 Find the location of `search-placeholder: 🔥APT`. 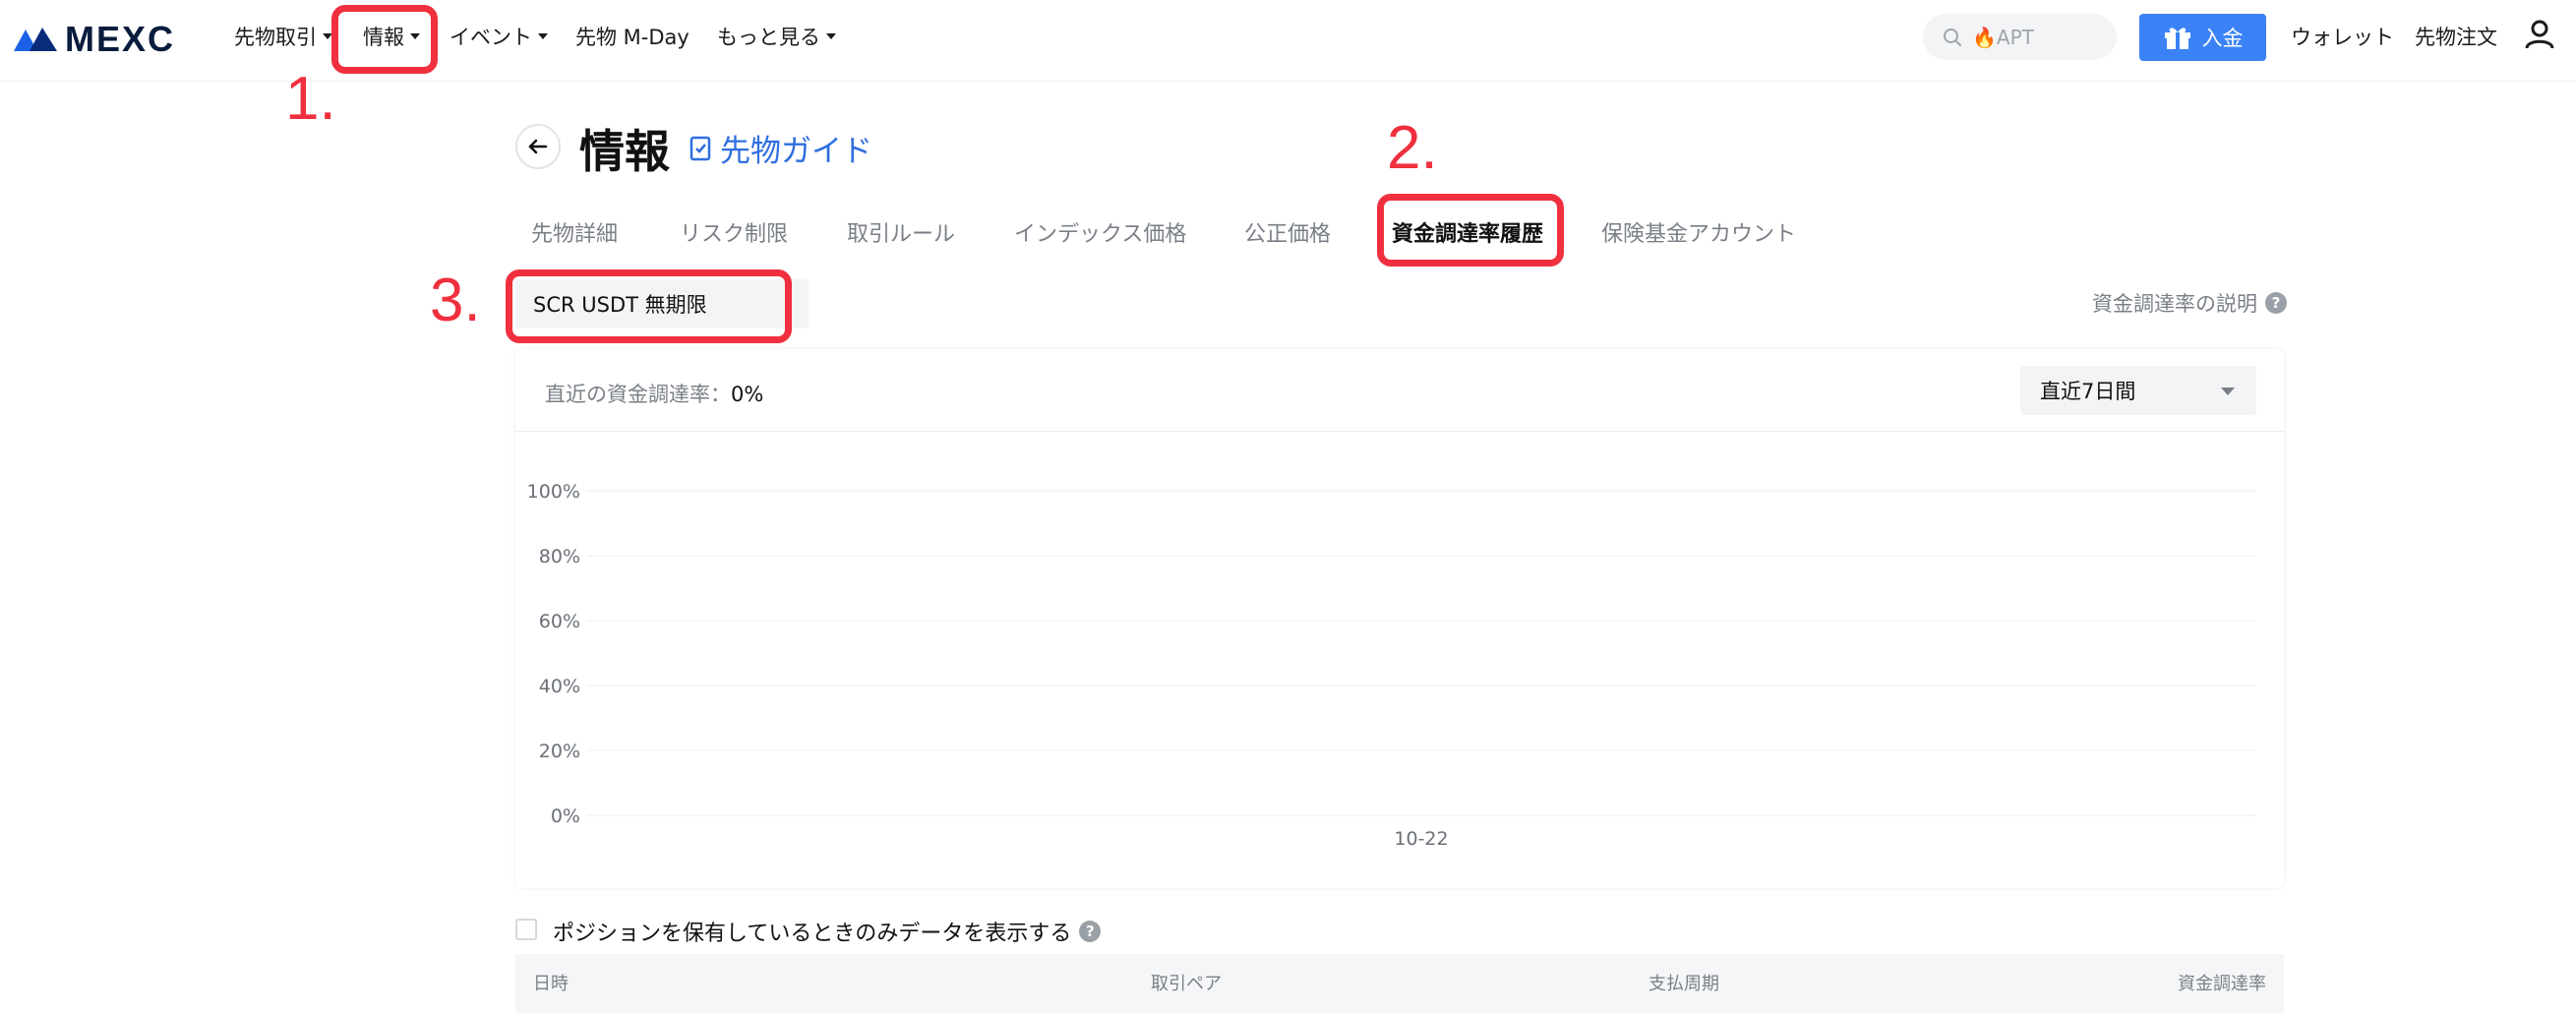

search-placeholder: 🔥APT is located at coordinates (2003, 37).